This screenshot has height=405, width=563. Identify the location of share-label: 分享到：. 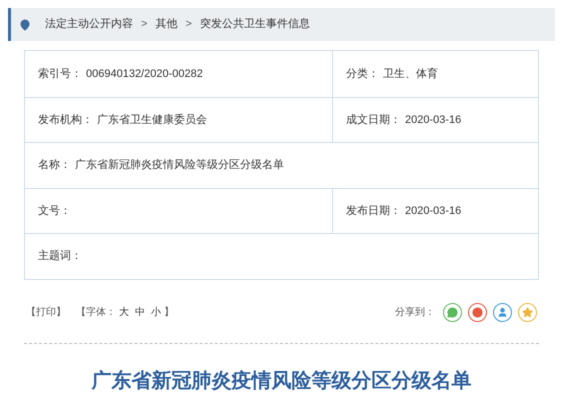
(415, 313).